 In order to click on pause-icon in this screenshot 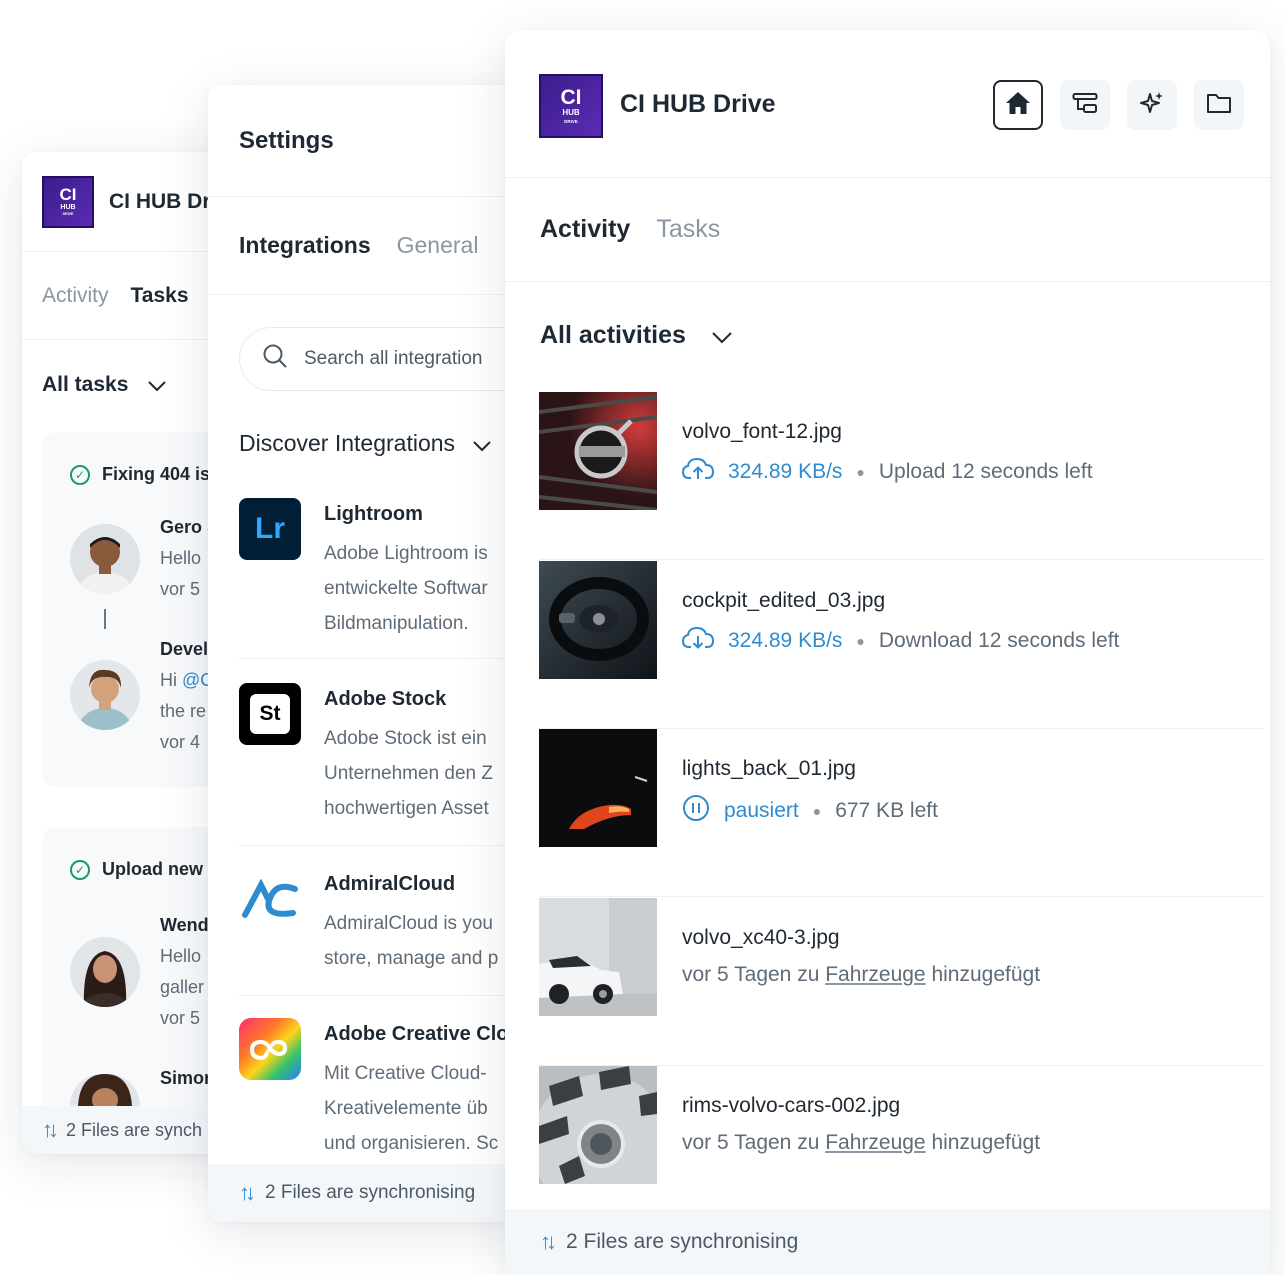, I will do `click(696, 811)`.